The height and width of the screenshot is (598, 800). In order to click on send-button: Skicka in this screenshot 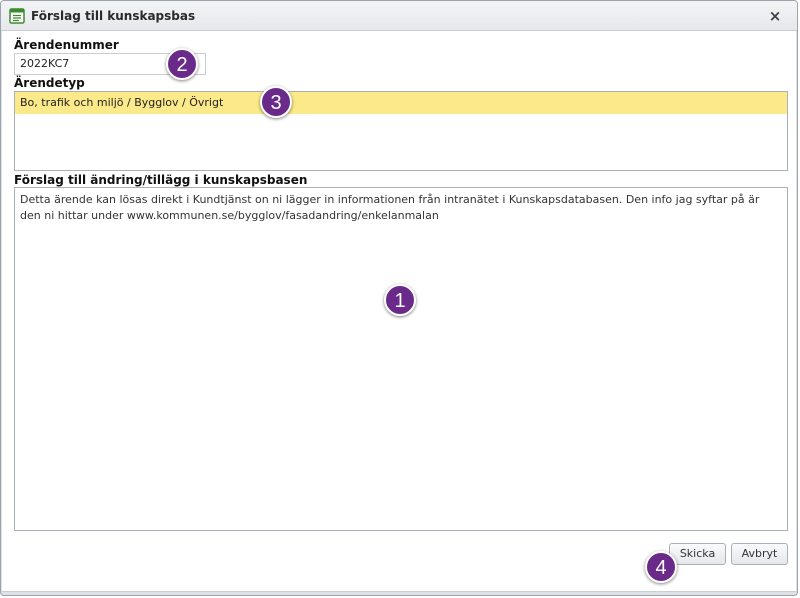, I will do `click(697, 554)`.